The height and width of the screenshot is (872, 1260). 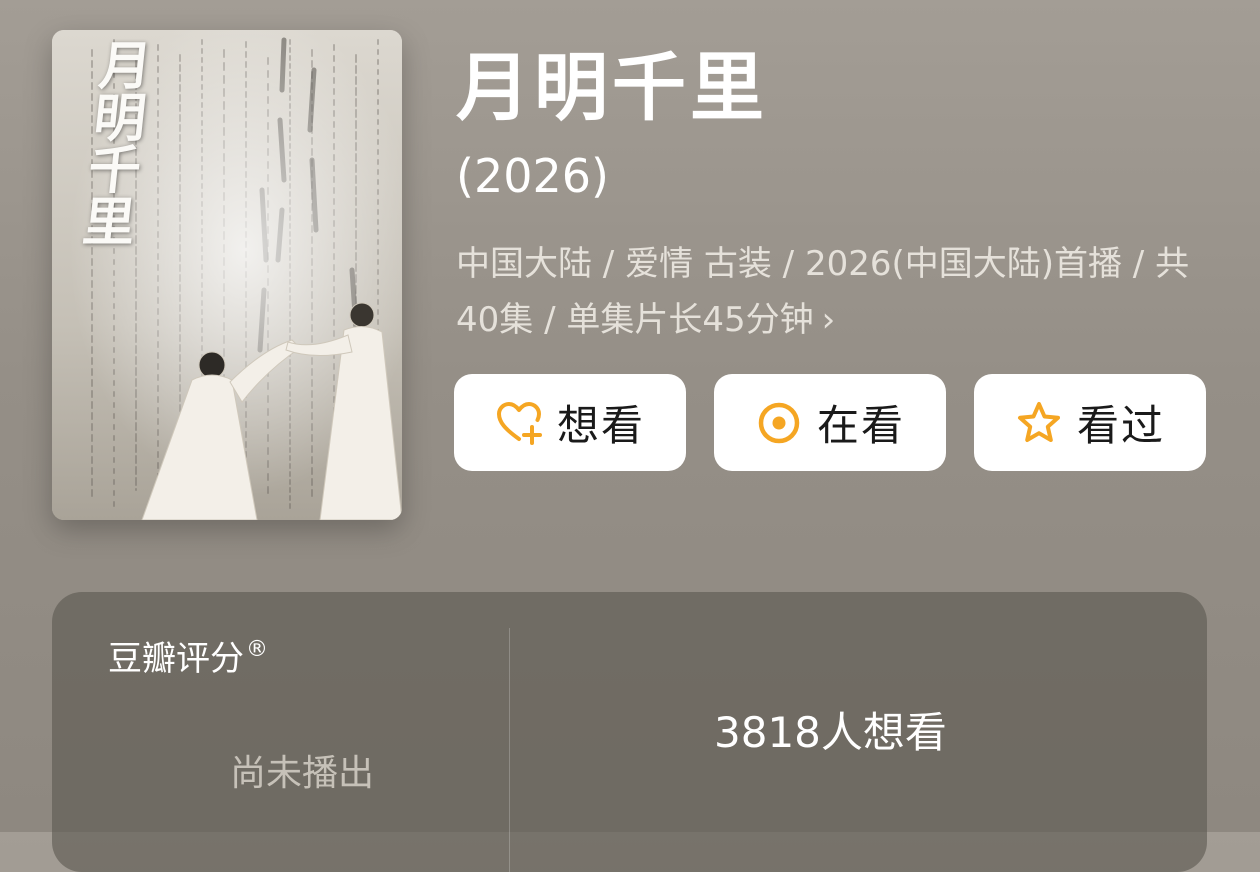 I want to click on rating-status: 尚未播出, so click(x=302, y=773).